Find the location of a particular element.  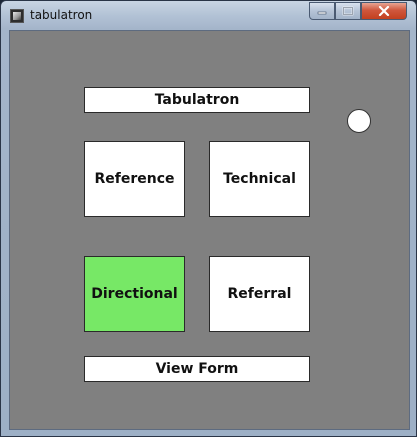

technical-button: Technical is located at coordinates (259, 179).